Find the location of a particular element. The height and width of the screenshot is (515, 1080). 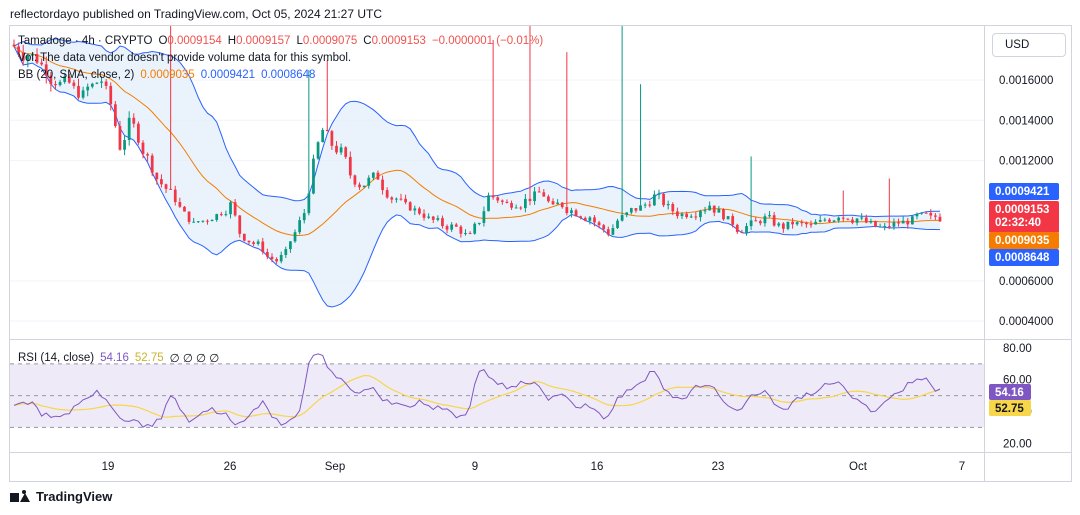

rsi-ma-value: 52.75 is located at coordinates (149, 358).